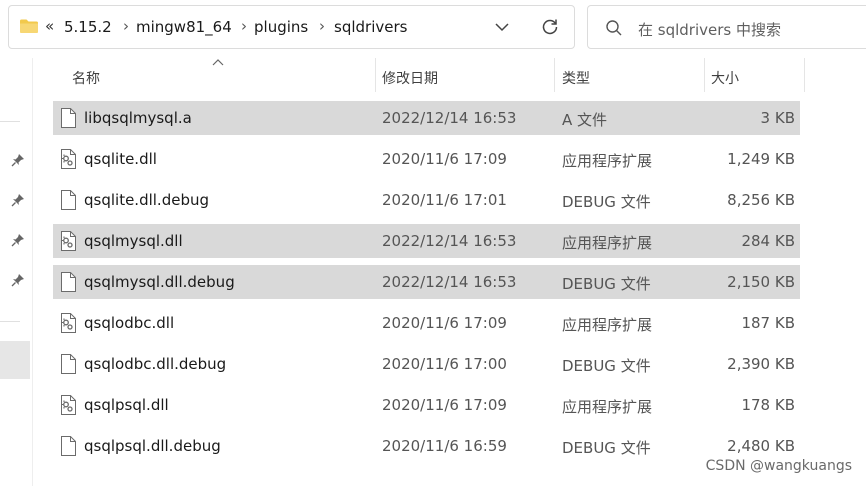 This screenshot has height=486, width=866. I want to click on file-row: qsqlpsql.dll 2020/11/6 17:09 应用程序扩展 178 KB, so click(426, 405).